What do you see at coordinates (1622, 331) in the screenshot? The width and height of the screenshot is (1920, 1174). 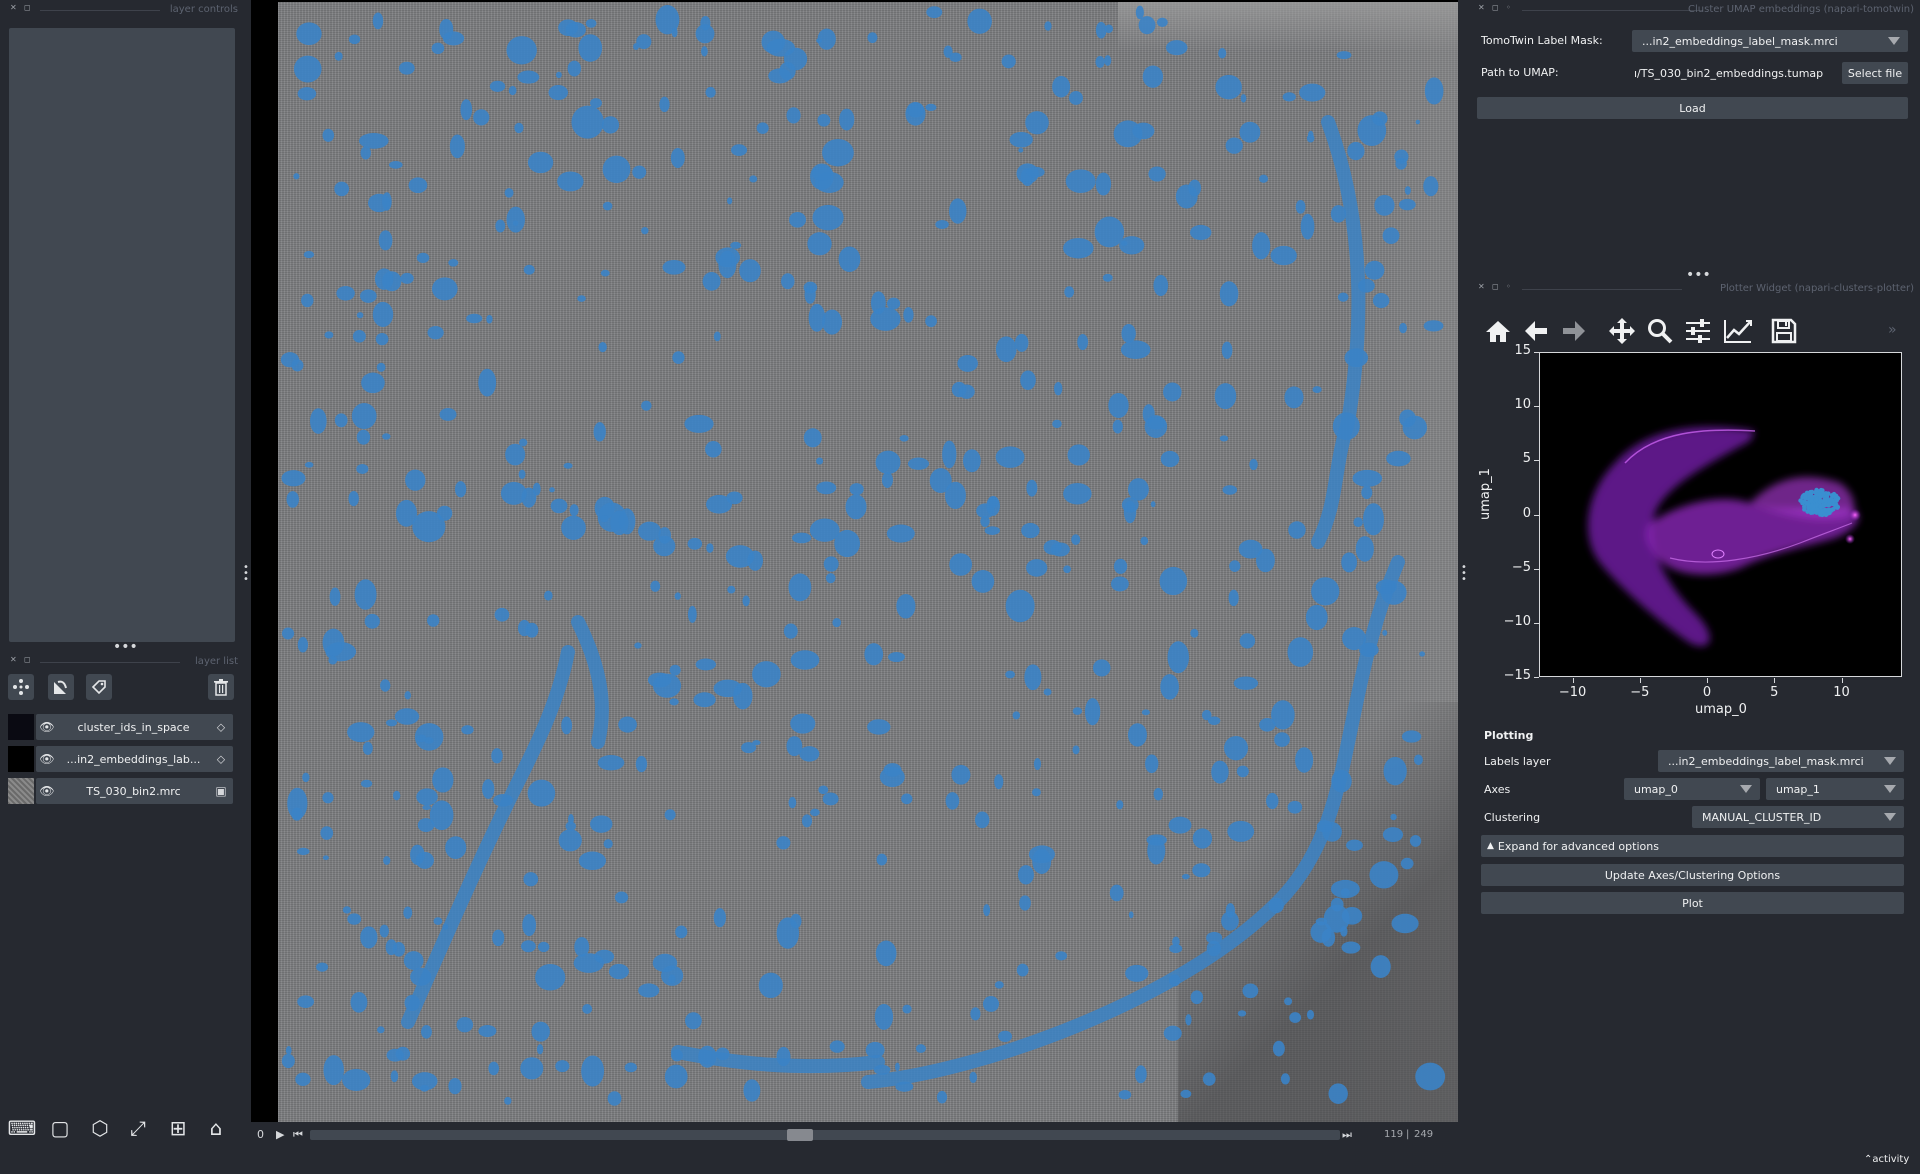 I see `mpl-pan-button` at bounding box center [1622, 331].